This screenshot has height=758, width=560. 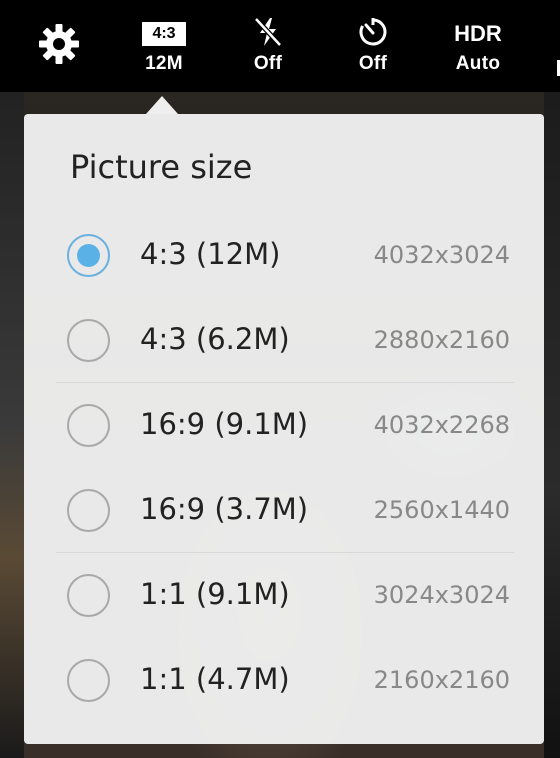 I want to click on hdr-button: HDR Auto, so click(x=478, y=46).